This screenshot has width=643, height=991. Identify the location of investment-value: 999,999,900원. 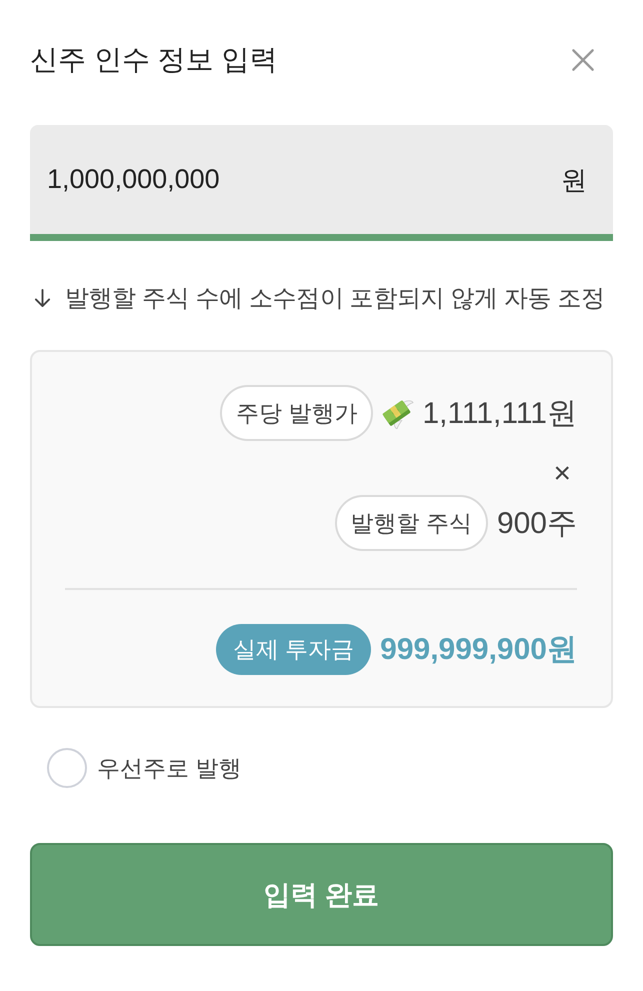
(478, 650).